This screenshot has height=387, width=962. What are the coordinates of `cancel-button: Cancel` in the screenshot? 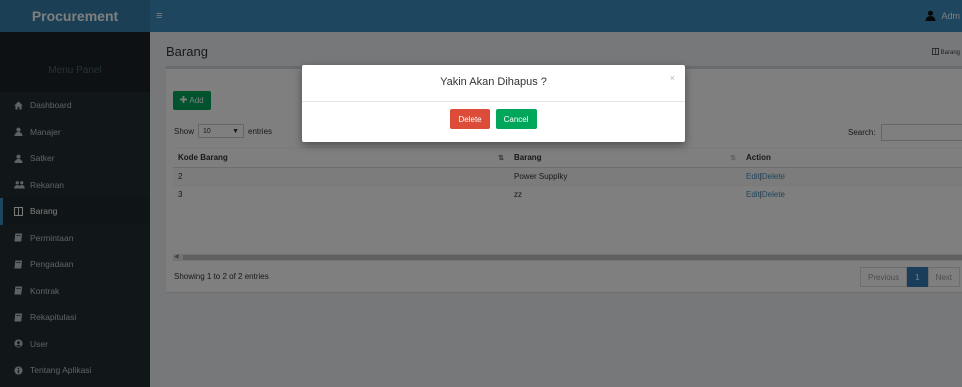 It's located at (516, 119).